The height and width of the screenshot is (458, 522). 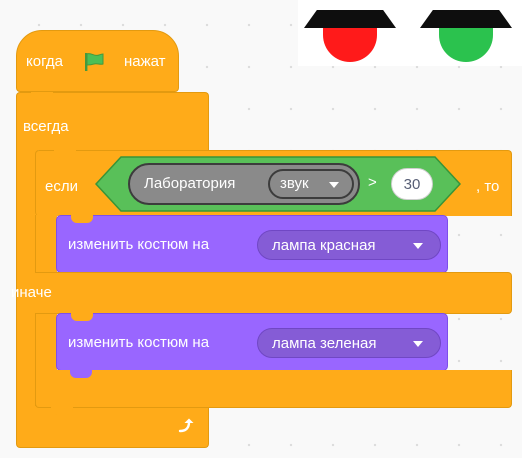 I want to click on threshold-value: 30, so click(x=412, y=184).